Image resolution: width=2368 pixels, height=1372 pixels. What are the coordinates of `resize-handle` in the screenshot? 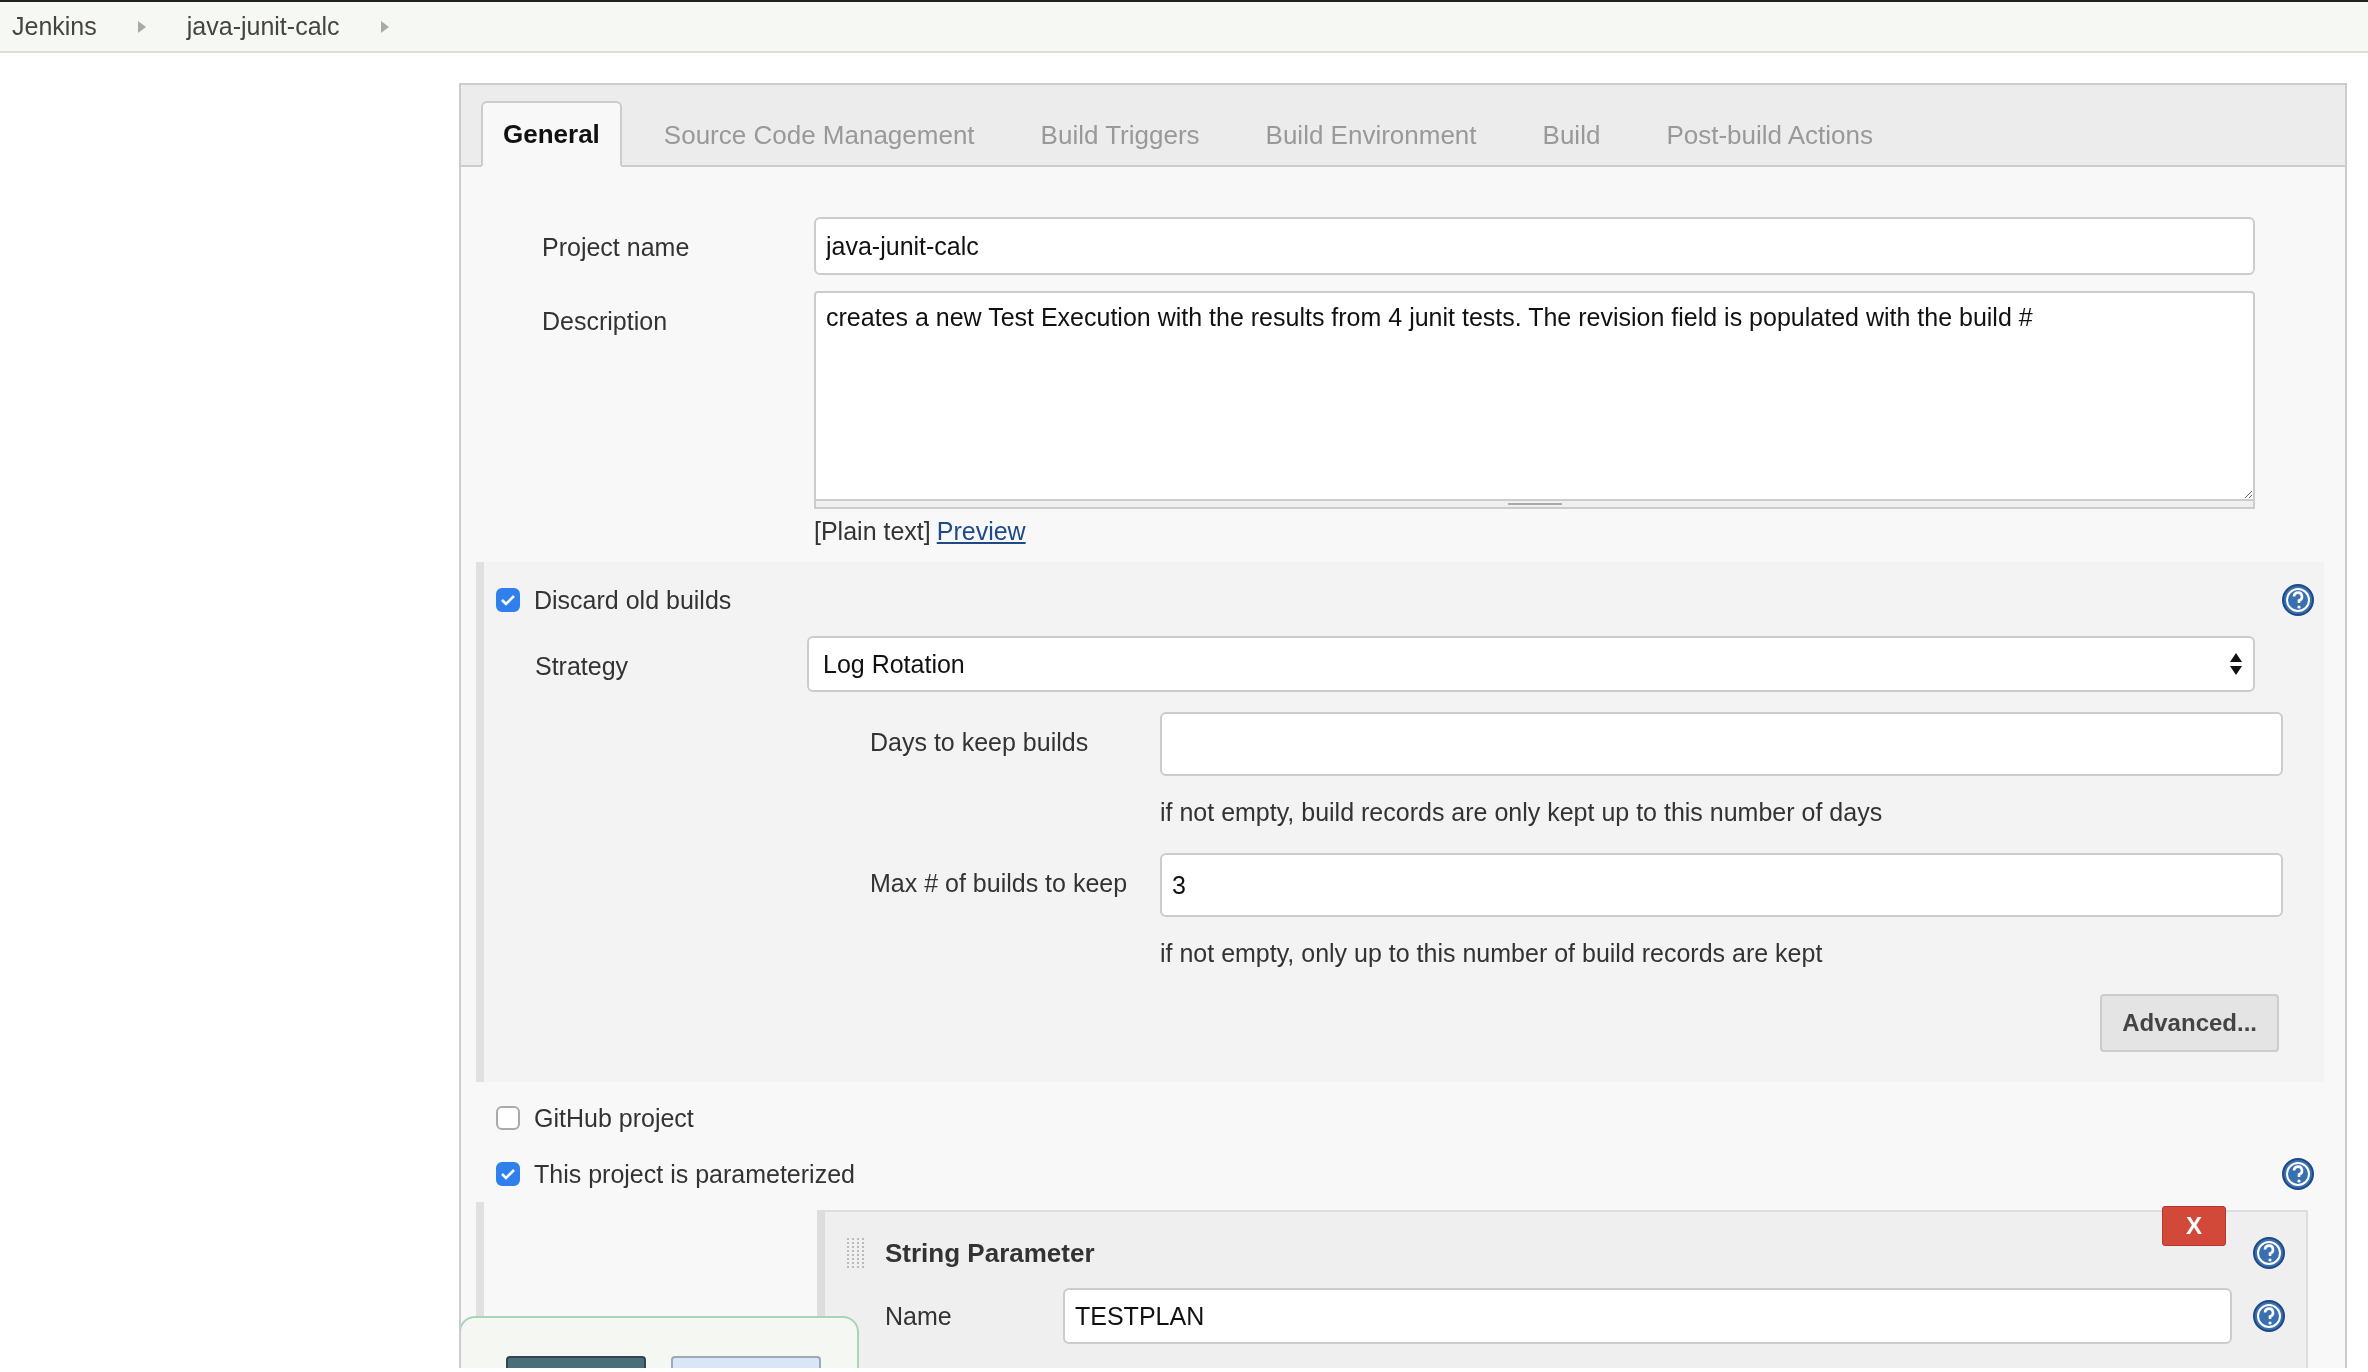 It's located at (1534, 505).